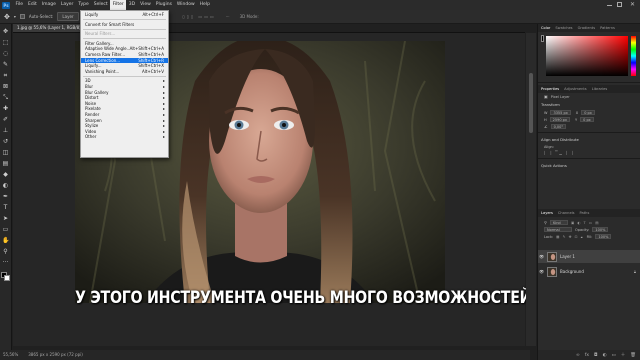  Describe the element at coordinates (545, 28) in the screenshot. I see `tab-color: Color` at that location.